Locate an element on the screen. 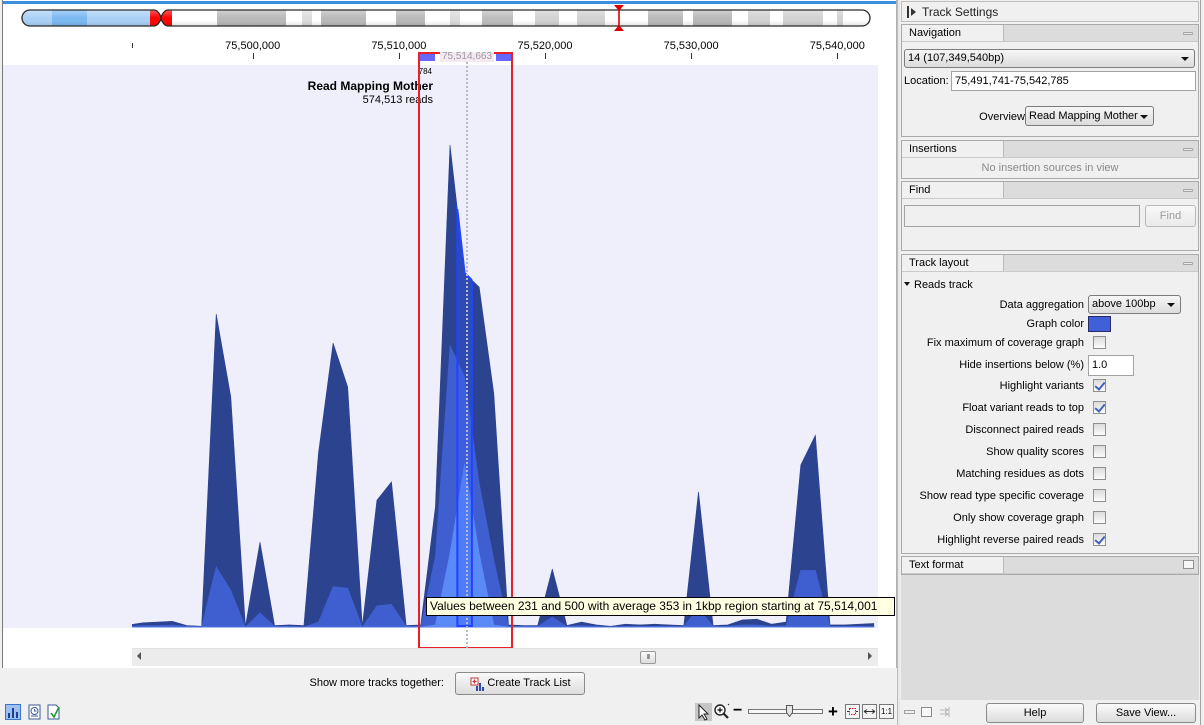 This screenshot has height=725, width=1204. scroll-left-arrow-icon is located at coordinates (139, 656).